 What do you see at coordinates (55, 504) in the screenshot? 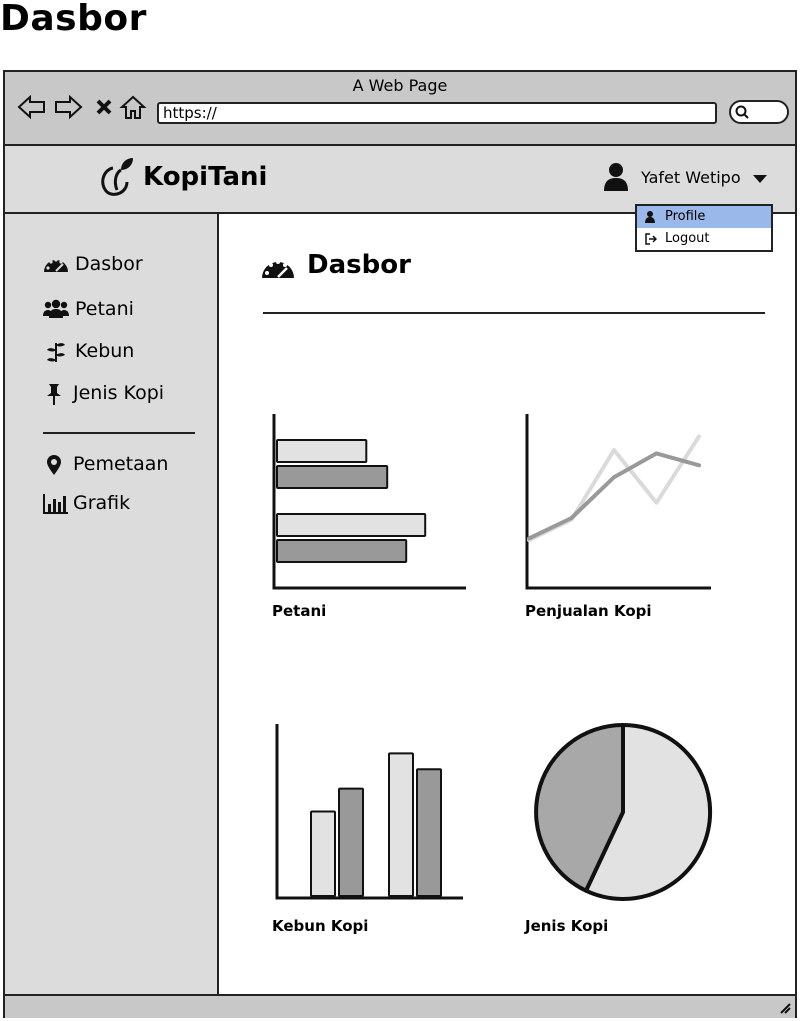
I see `bar-chart-icon` at bounding box center [55, 504].